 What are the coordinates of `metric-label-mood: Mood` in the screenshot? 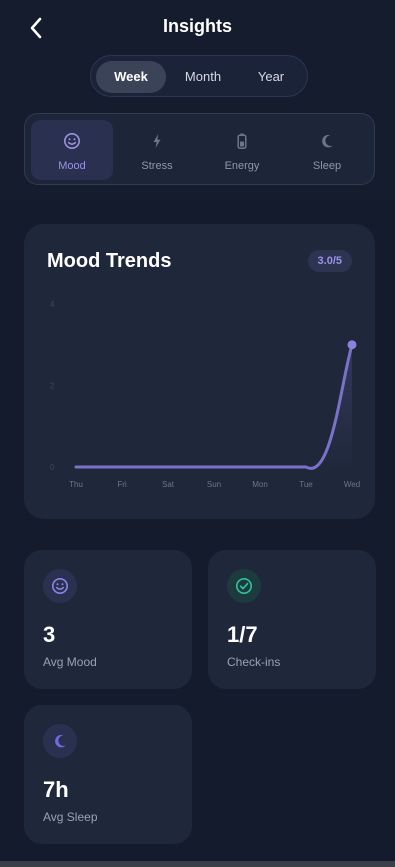 It's located at (72, 166).